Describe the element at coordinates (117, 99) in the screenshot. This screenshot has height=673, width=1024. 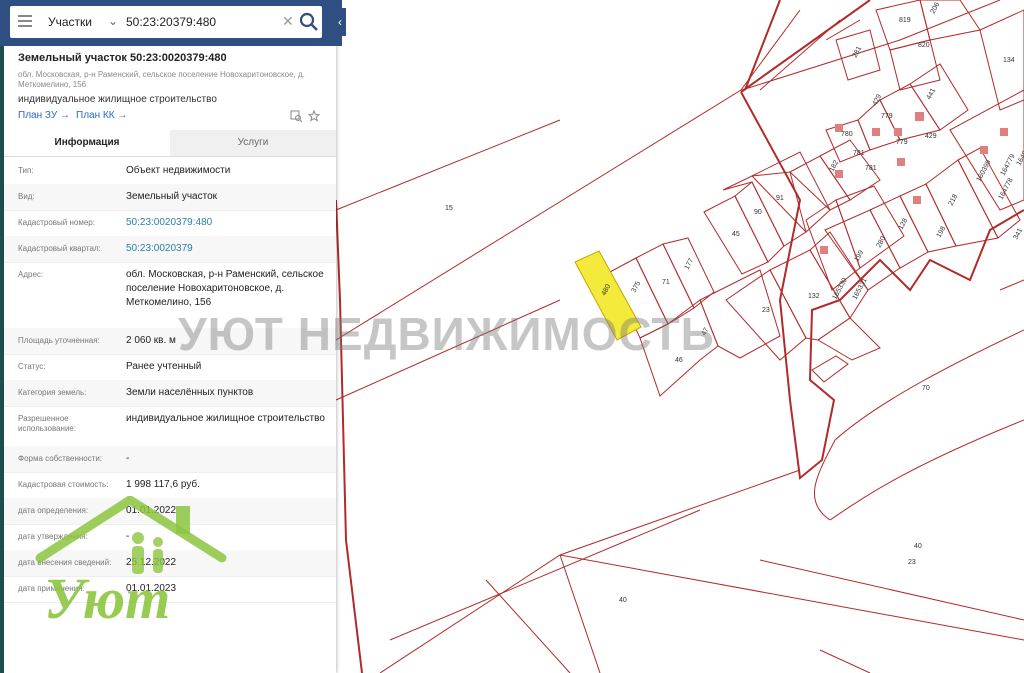
I see `parcel-purpose: индивидуальное жилищное строительство` at that location.